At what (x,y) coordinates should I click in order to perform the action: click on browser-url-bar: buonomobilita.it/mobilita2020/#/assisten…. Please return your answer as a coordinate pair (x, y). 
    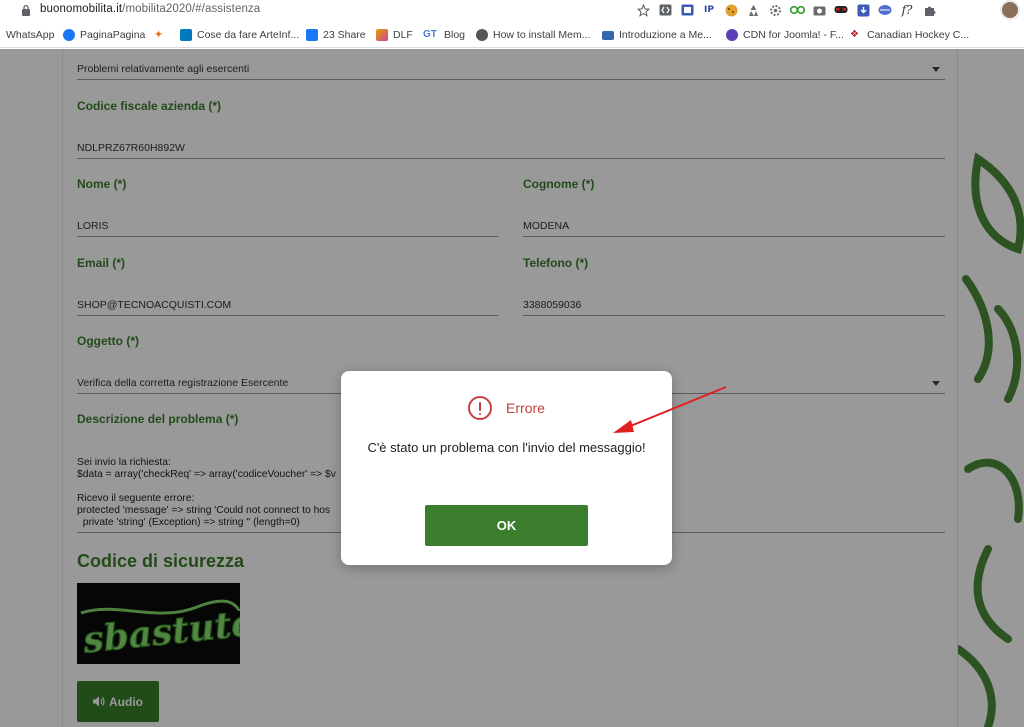
    Looking at the image, I should click on (512, 10).